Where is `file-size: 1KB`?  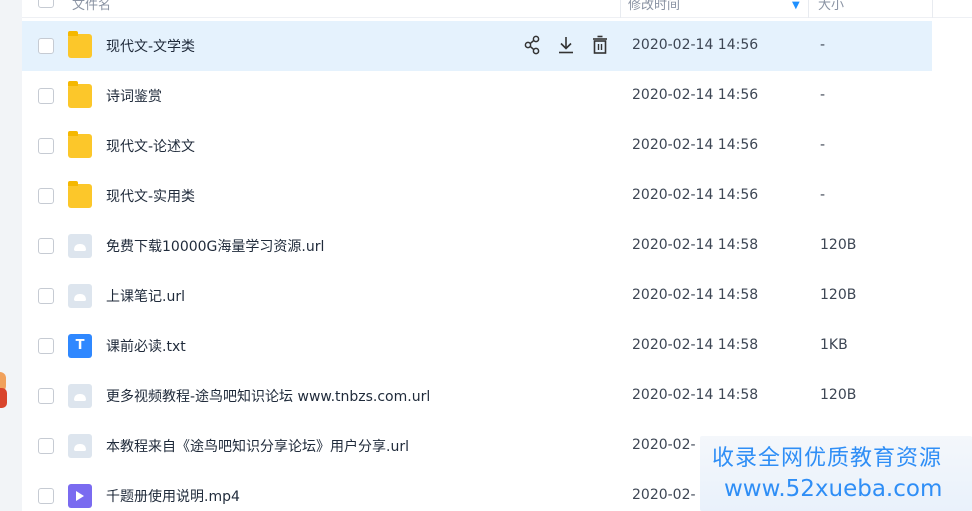
file-size: 1KB is located at coordinates (834, 345).